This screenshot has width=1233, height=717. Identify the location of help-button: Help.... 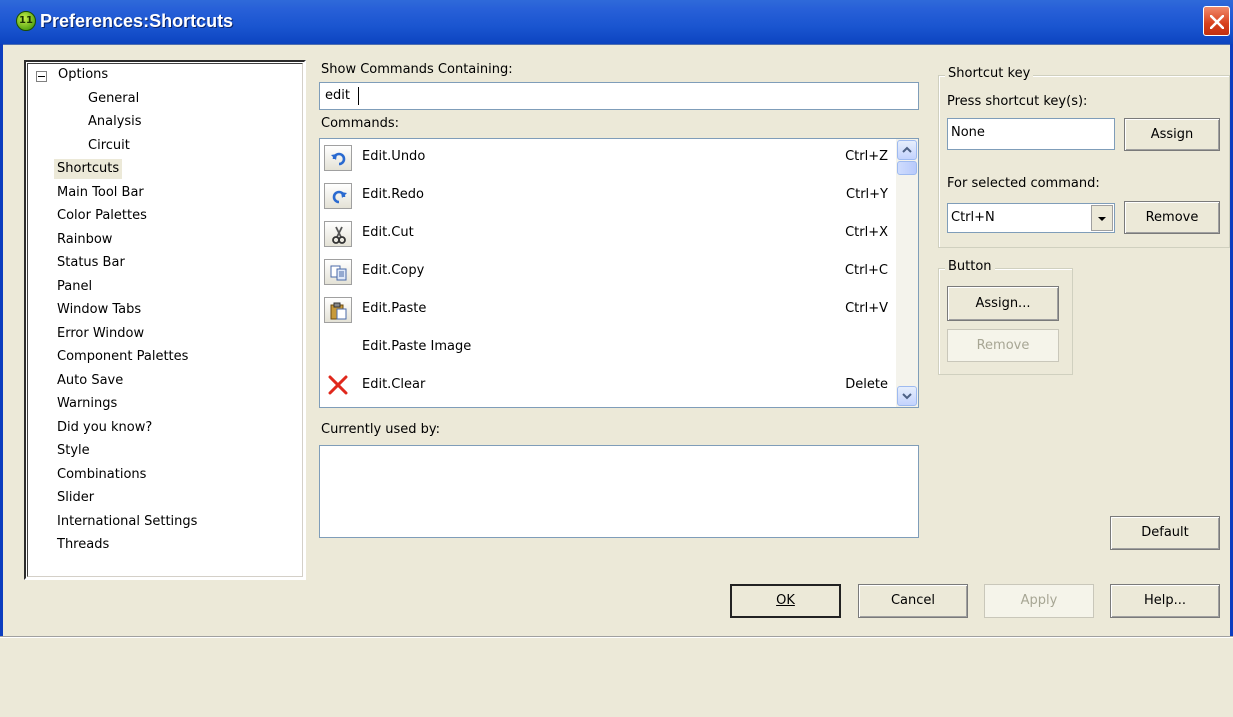
(1165, 601).